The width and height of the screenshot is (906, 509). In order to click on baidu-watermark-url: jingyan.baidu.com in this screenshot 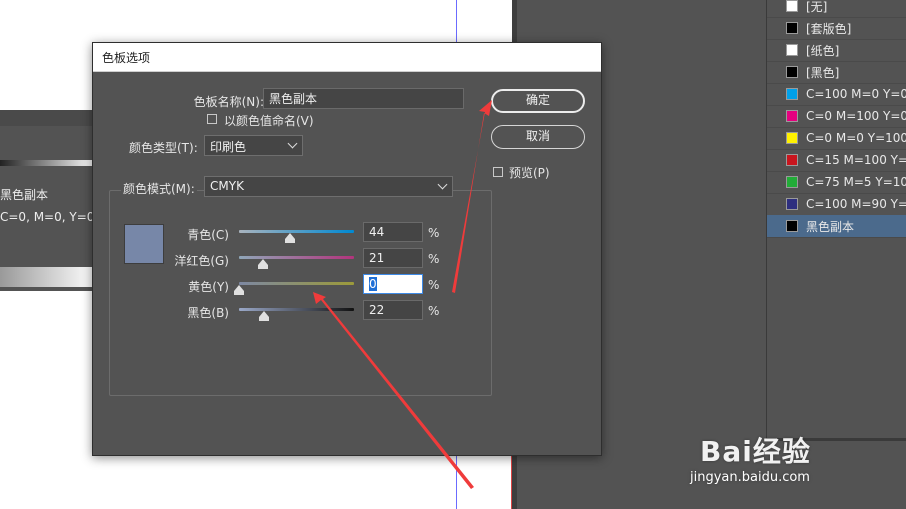, I will do `click(750, 477)`.